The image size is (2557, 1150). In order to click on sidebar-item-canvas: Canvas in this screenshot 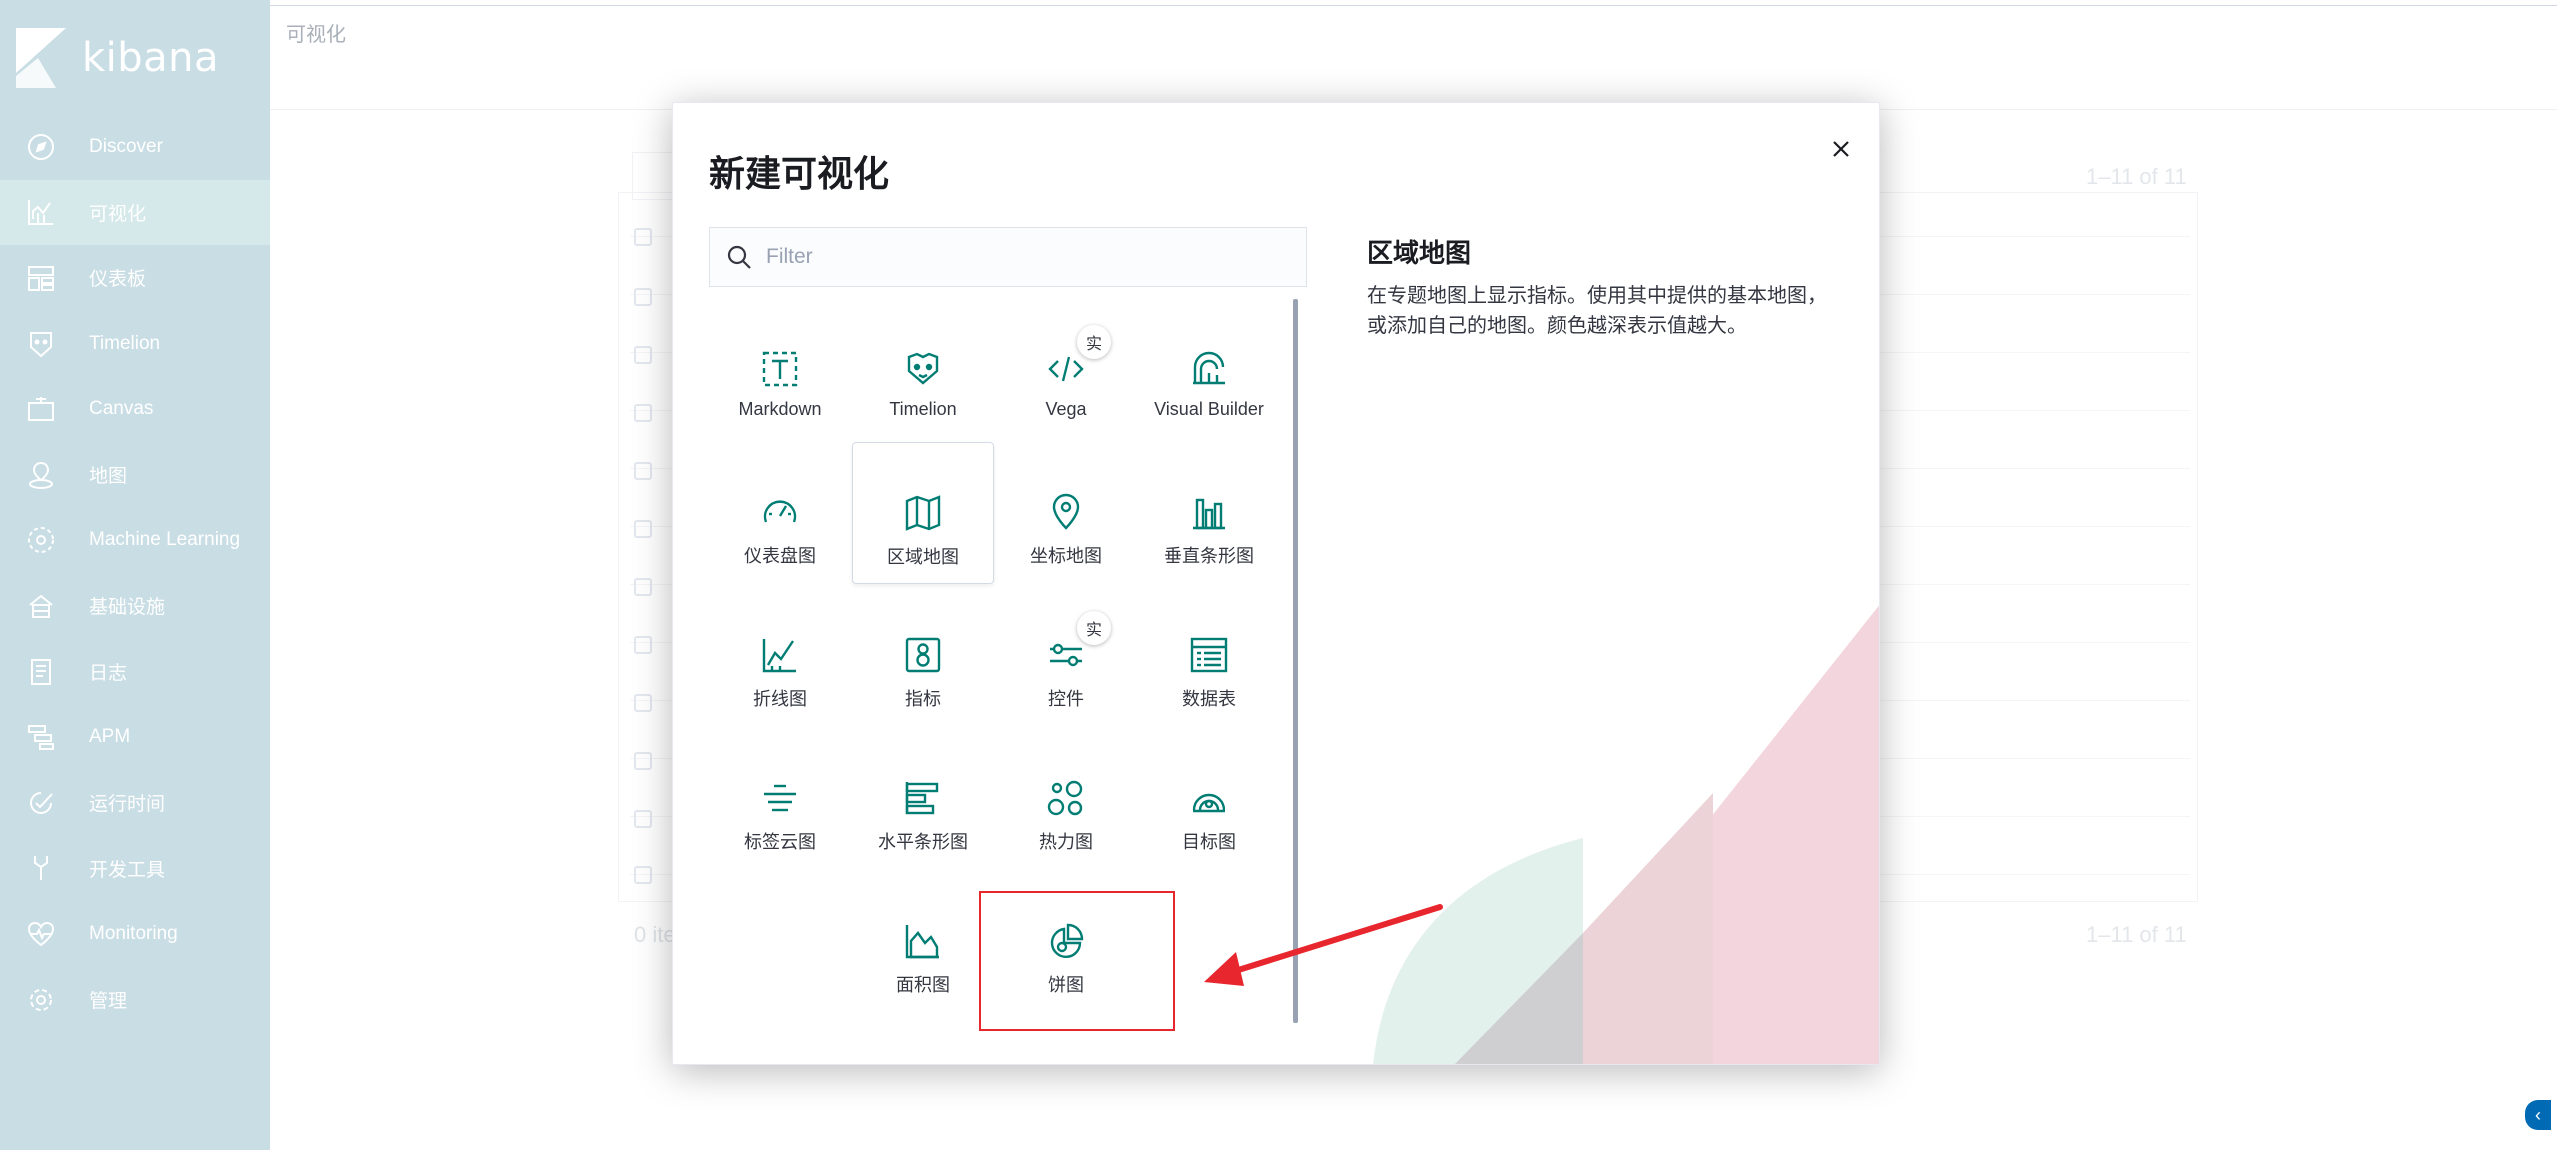, I will do `click(135, 409)`.